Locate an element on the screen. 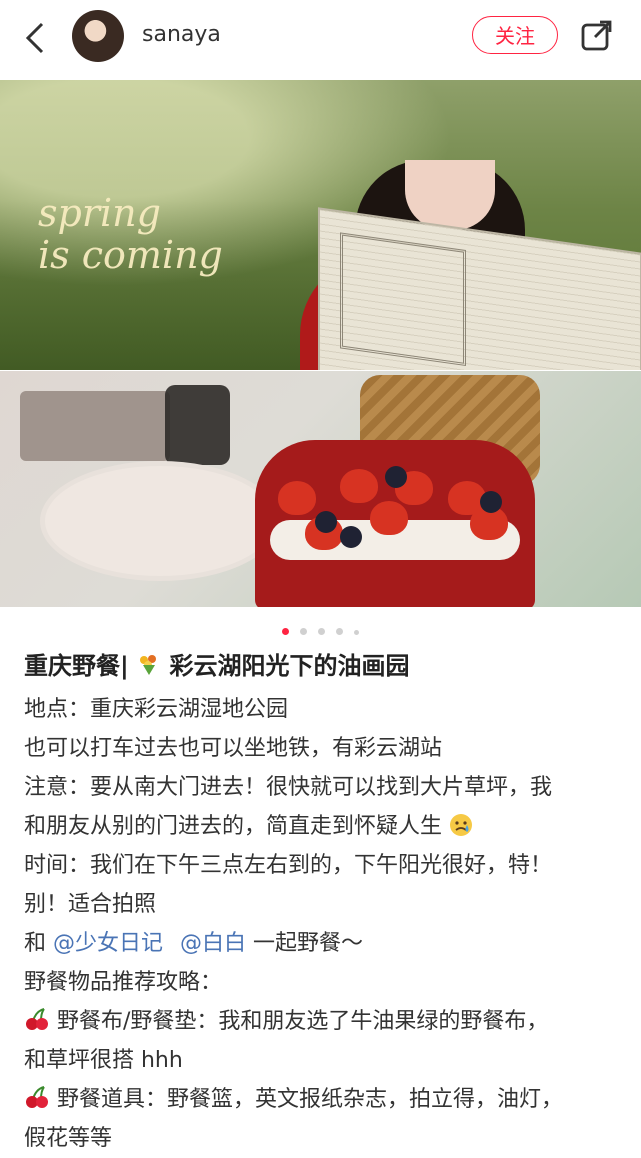 The width and height of the screenshot is (641, 1158). back-arrow-icon is located at coordinates (36, 38).